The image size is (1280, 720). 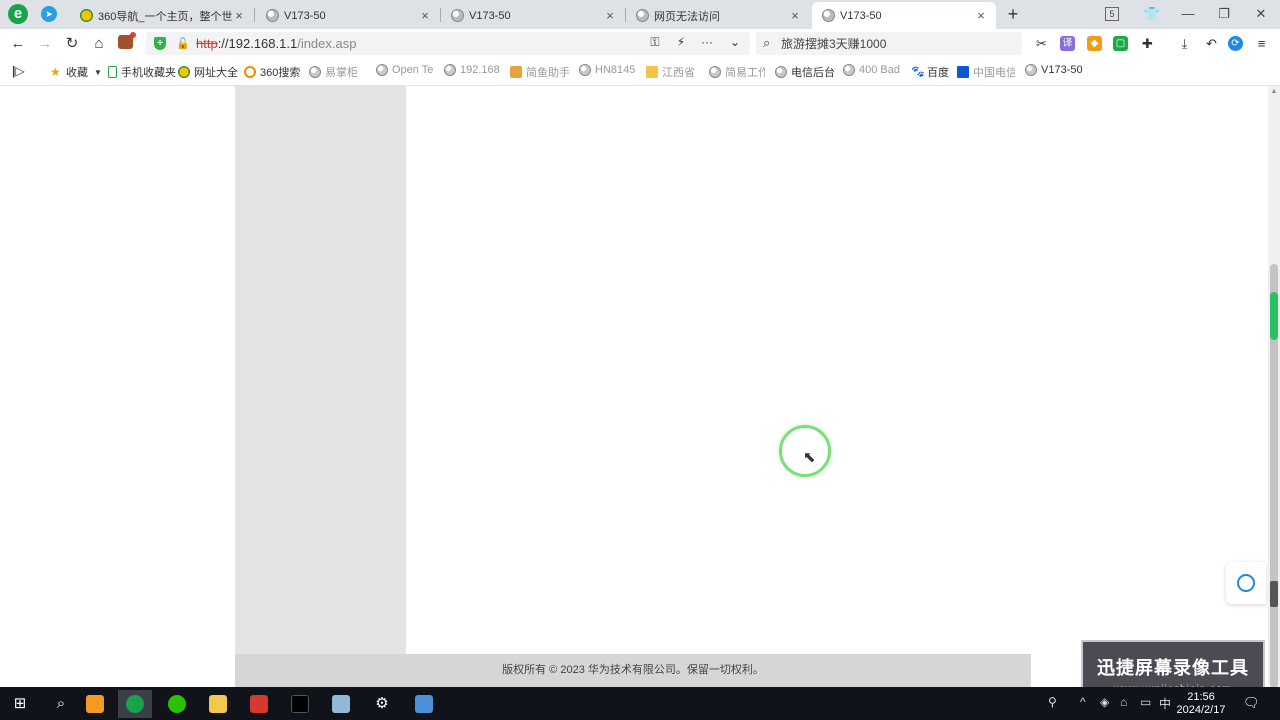 What do you see at coordinates (1274, 387) in the screenshot?
I see `page-scrollbar: ▲` at bounding box center [1274, 387].